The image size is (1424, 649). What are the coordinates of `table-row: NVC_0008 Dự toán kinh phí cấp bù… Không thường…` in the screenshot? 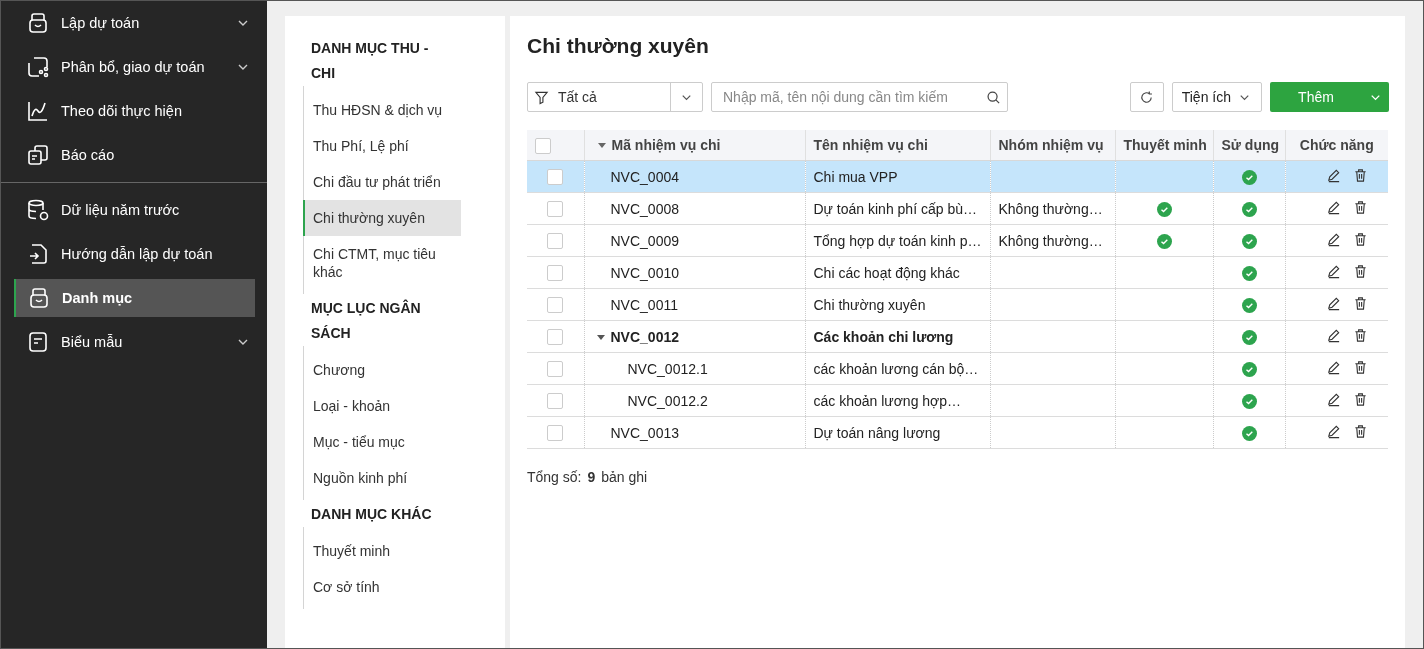 It's located at (957, 208).